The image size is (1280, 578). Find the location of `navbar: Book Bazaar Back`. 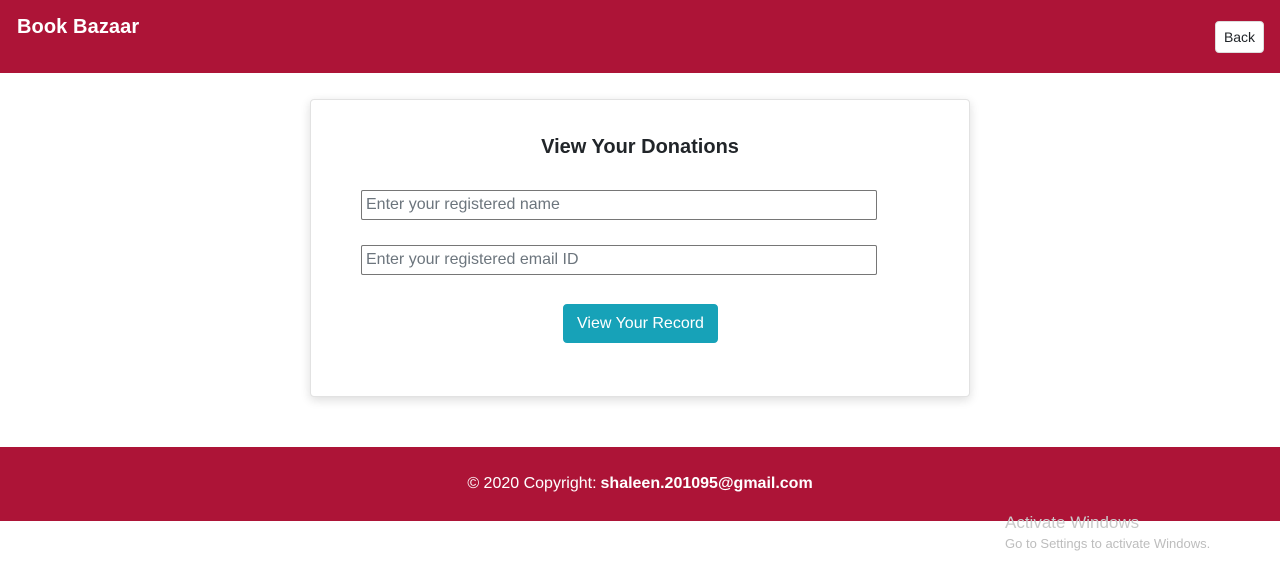

navbar: Book Bazaar Back is located at coordinates (640, 36).